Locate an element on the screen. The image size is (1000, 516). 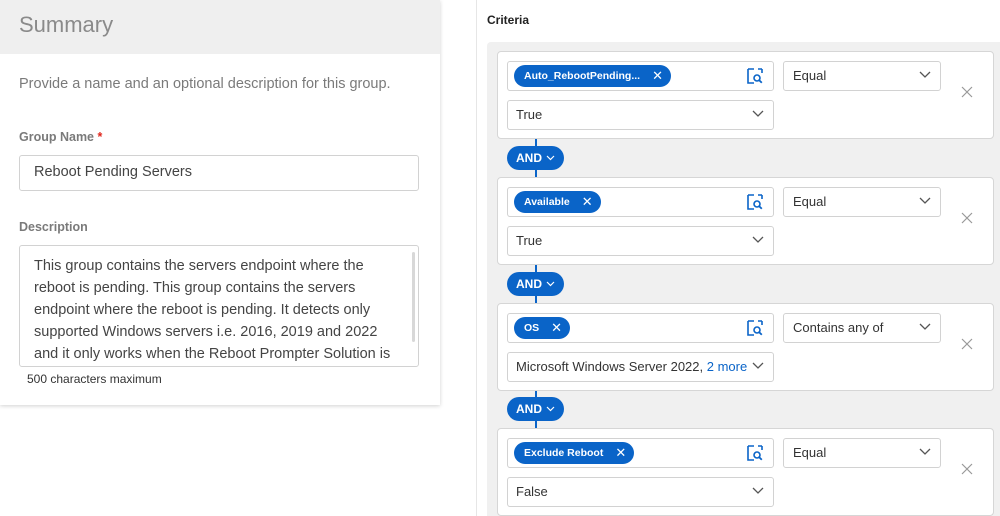
panel-divider is located at coordinates (476, 258).